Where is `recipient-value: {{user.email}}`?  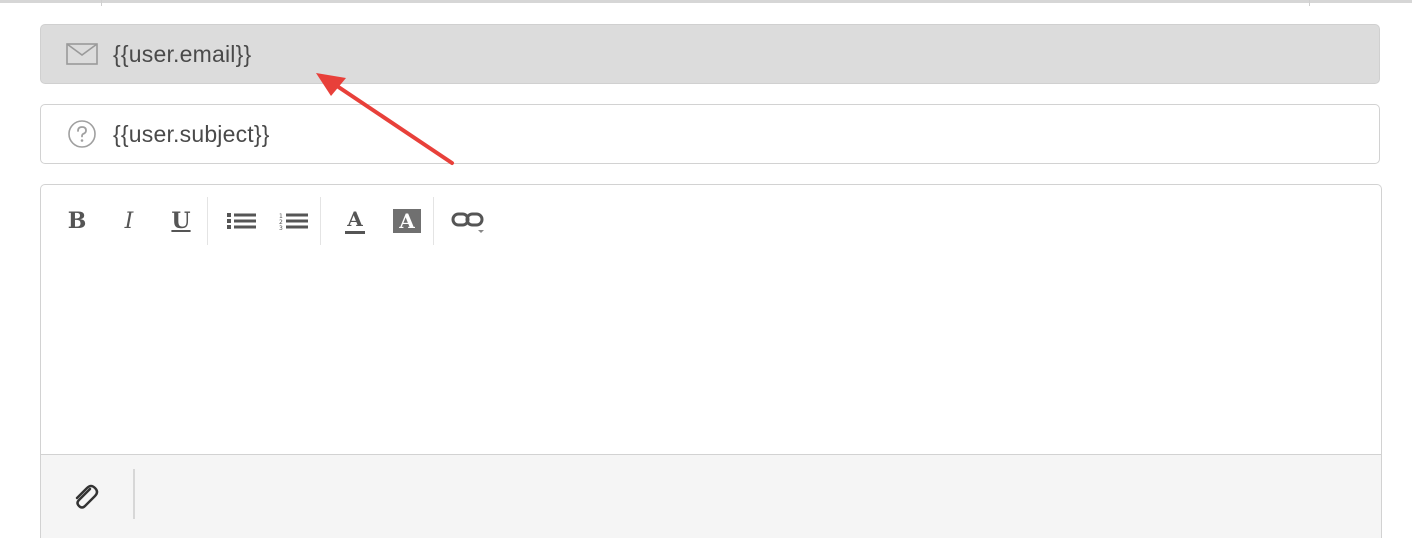 recipient-value: {{user.email}} is located at coordinates (182, 53).